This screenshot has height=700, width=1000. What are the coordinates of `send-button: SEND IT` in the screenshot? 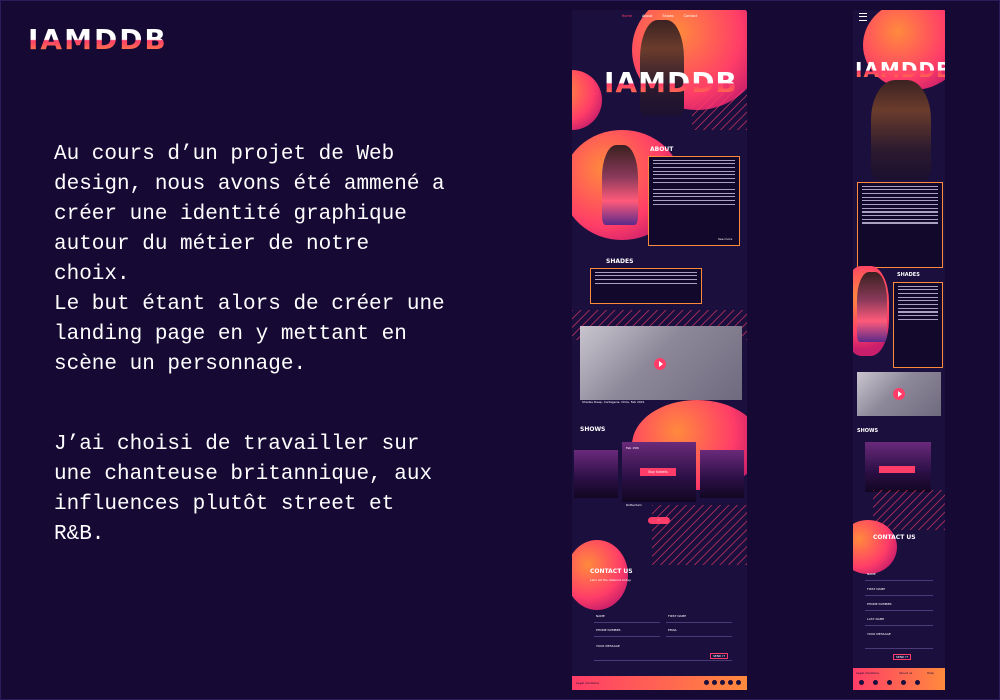 It's located at (719, 656).